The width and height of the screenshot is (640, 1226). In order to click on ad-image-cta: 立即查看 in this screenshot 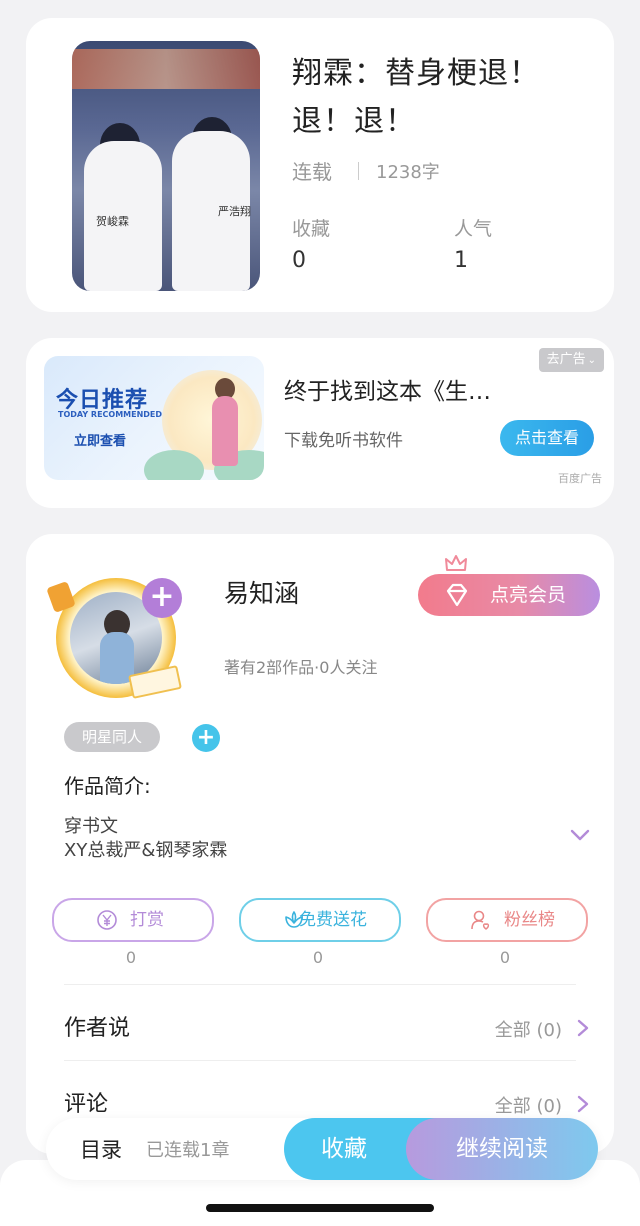, I will do `click(100, 441)`.